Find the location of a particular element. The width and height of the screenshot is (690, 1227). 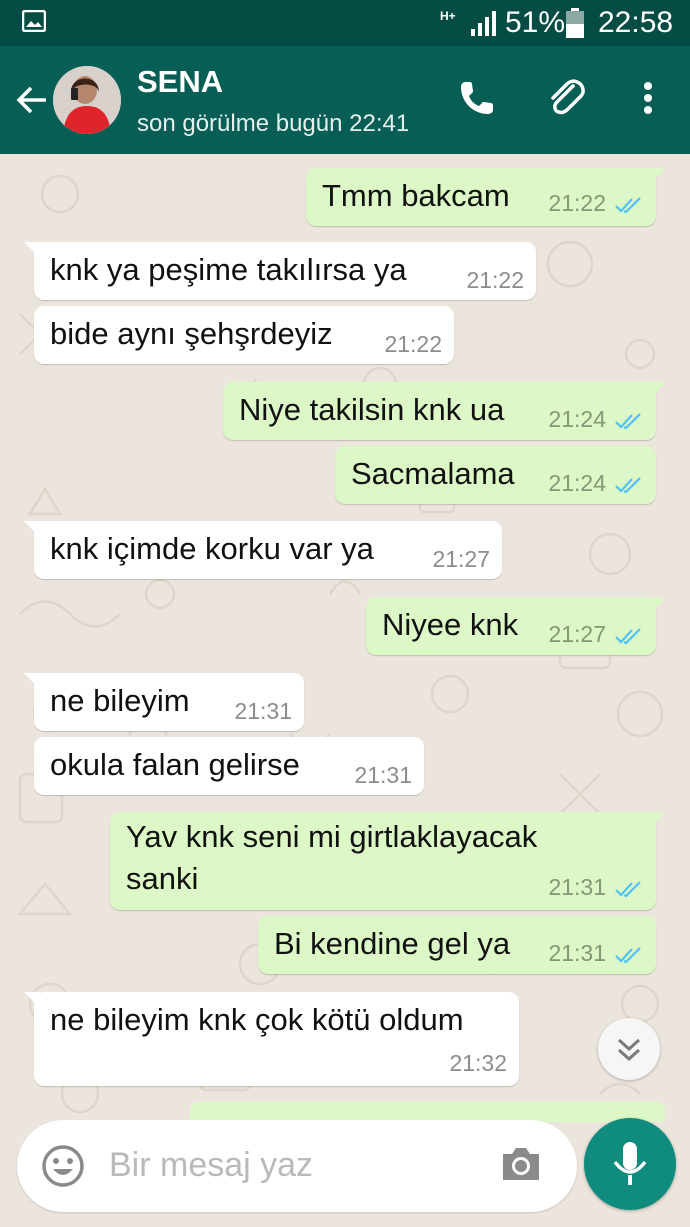

message-text: Niyee knk is located at coordinates (450, 624).